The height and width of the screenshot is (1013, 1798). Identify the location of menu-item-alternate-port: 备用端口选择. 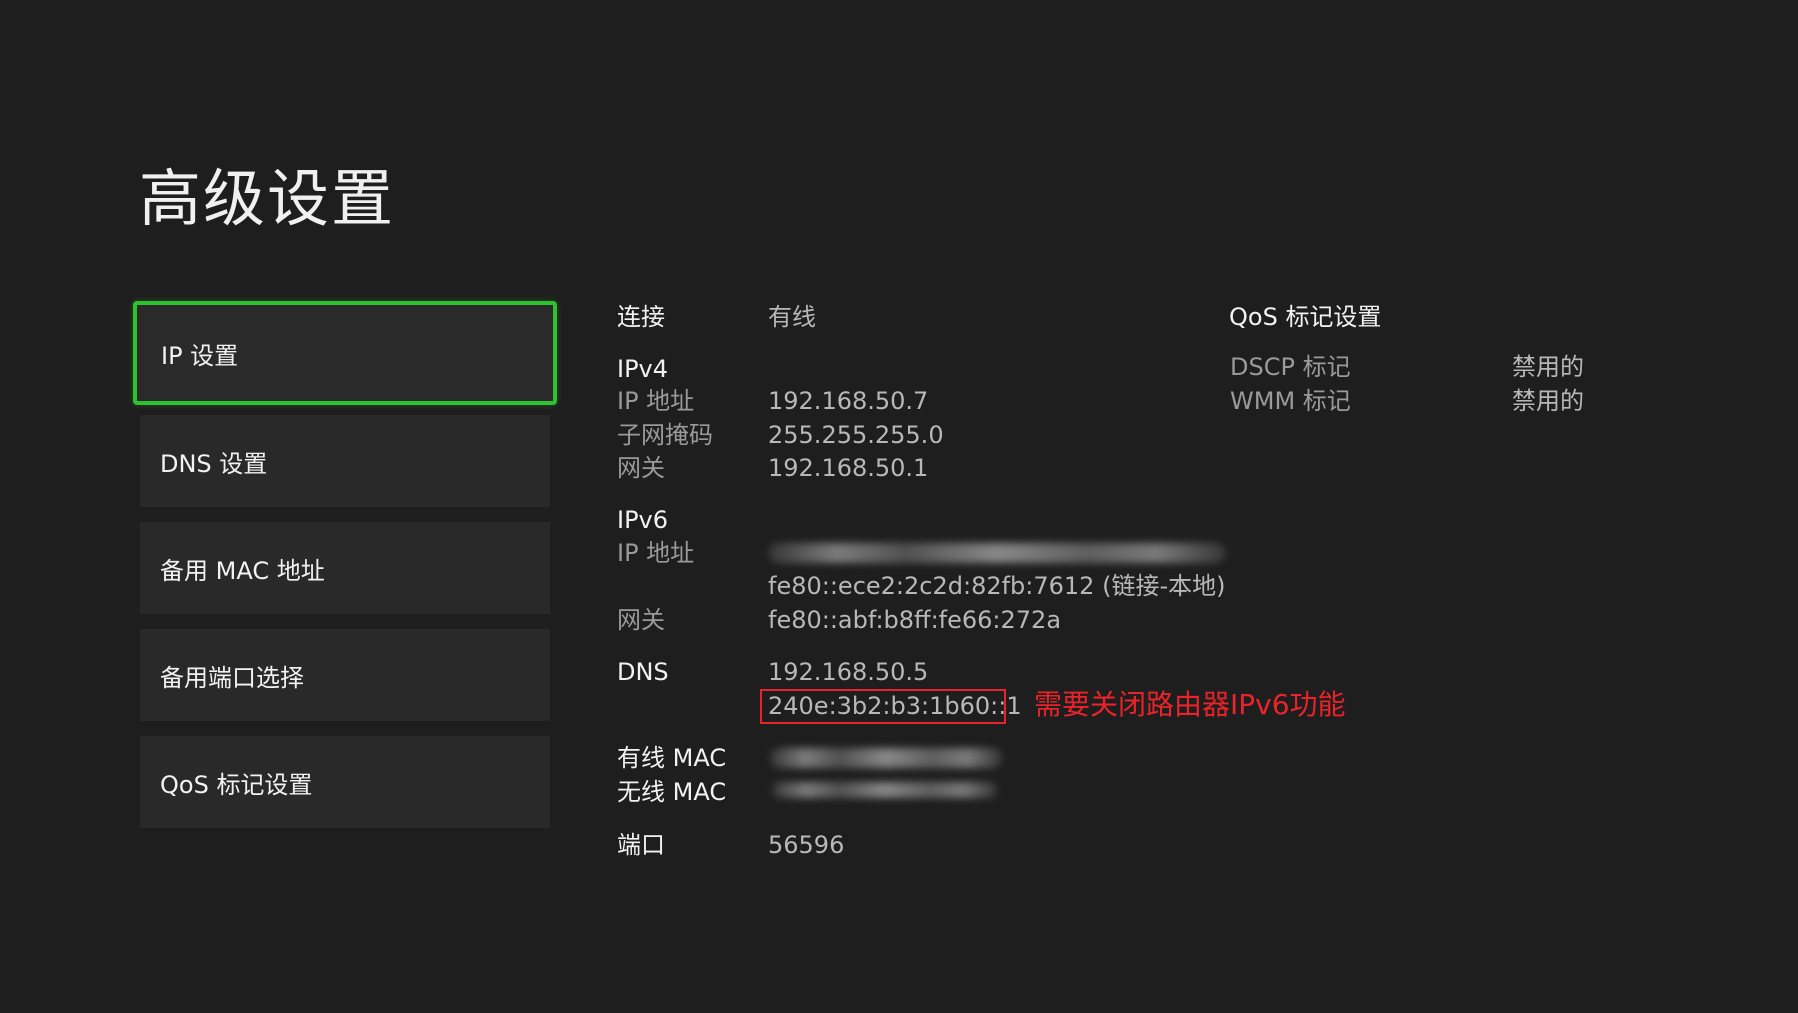
(345, 675).